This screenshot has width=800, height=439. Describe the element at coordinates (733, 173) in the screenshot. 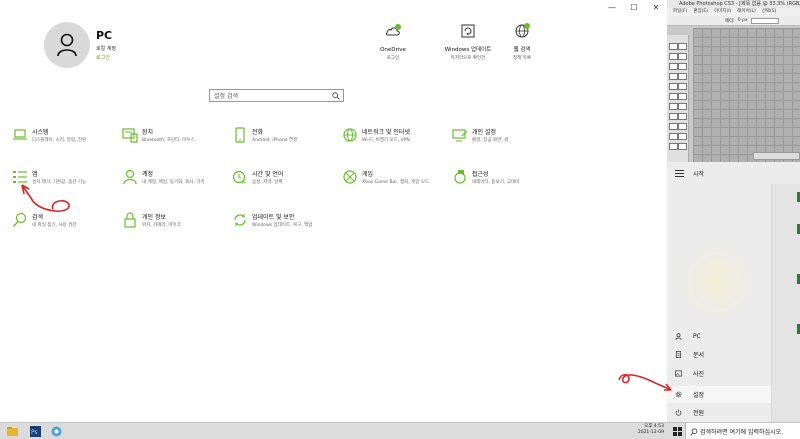

I see `start-header: 시작` at that location.